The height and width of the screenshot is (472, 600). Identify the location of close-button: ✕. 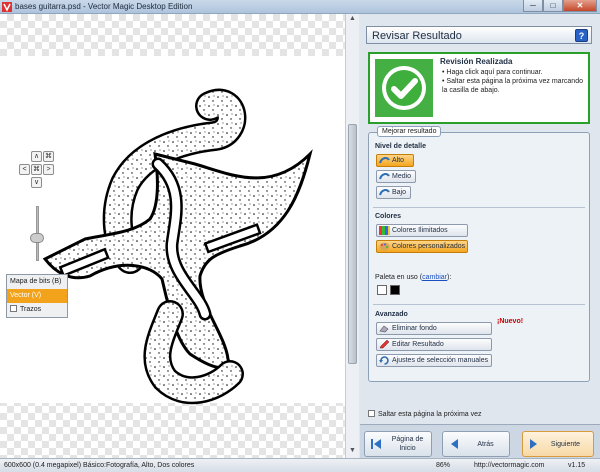
(580, 6).